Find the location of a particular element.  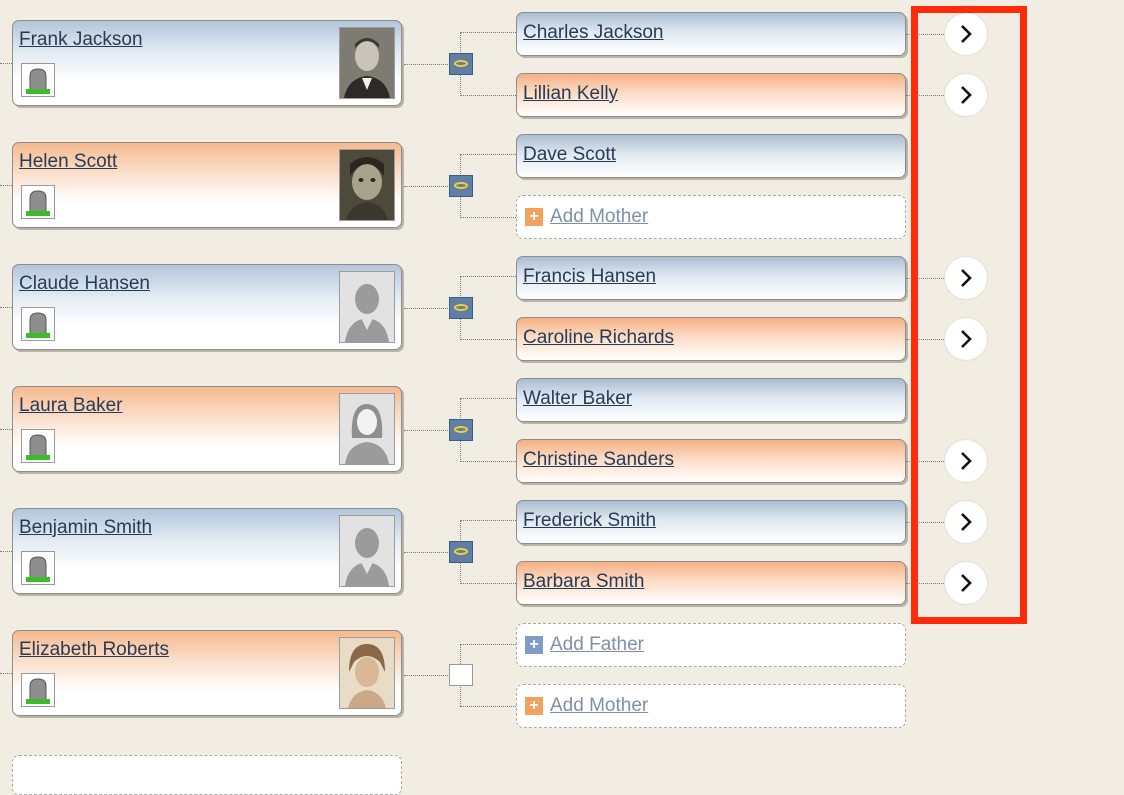

parent-card-lillian-kelly: Lillian Kelly is located at coordinates (711, 95).